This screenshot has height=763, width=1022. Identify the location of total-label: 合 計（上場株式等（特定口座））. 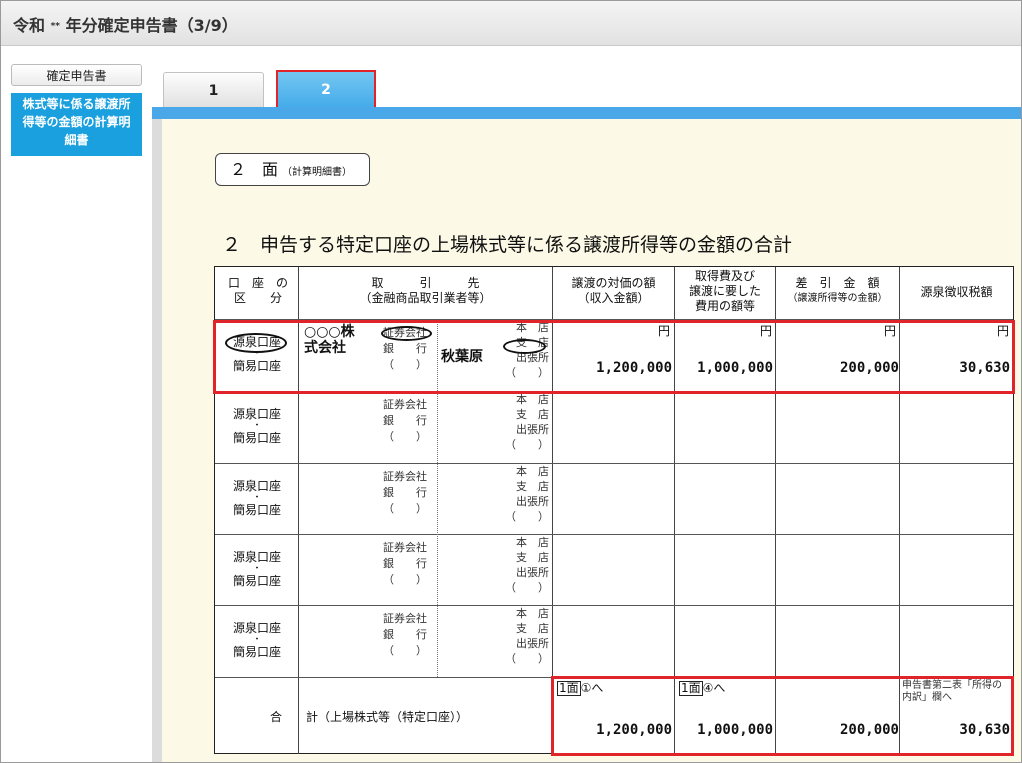
(369, 717).